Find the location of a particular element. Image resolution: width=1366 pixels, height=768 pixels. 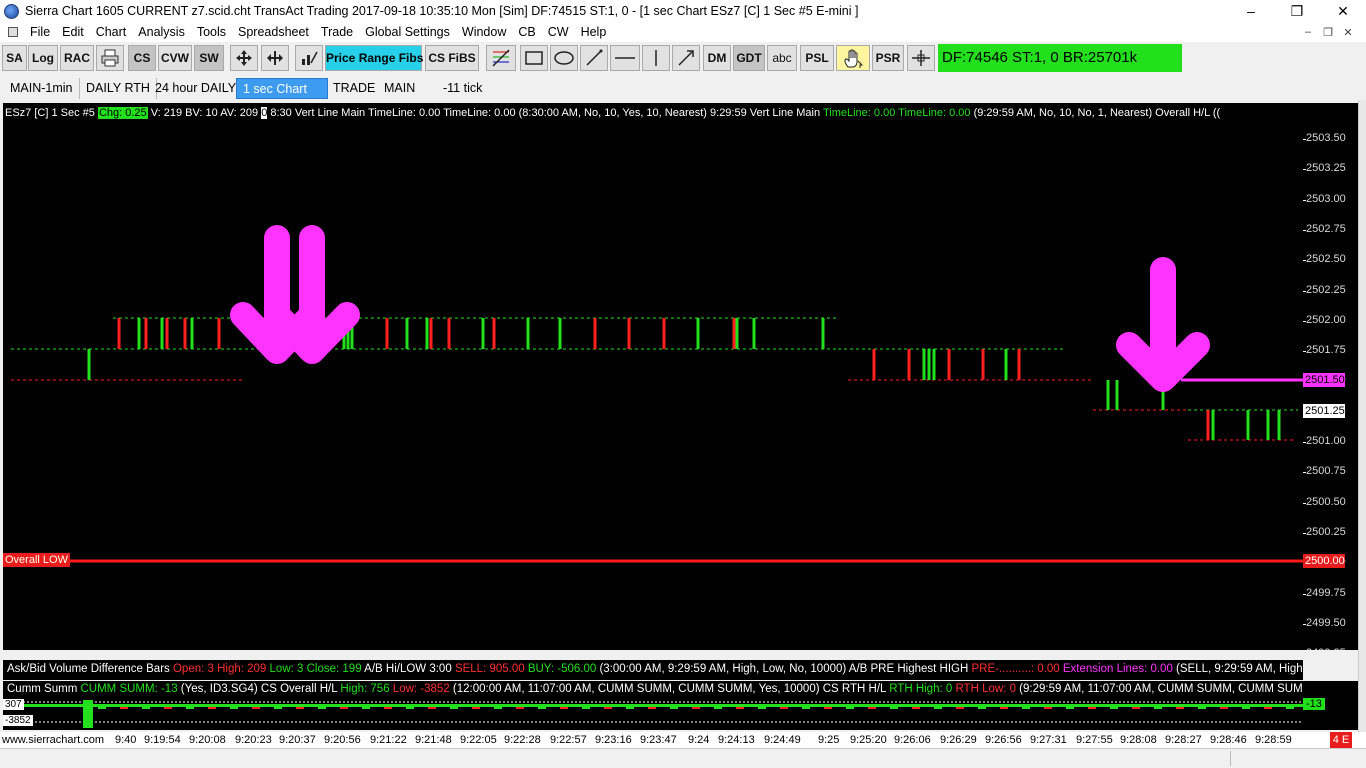

overall-low-label: Overall LOW is located at coordinates (36, 560).